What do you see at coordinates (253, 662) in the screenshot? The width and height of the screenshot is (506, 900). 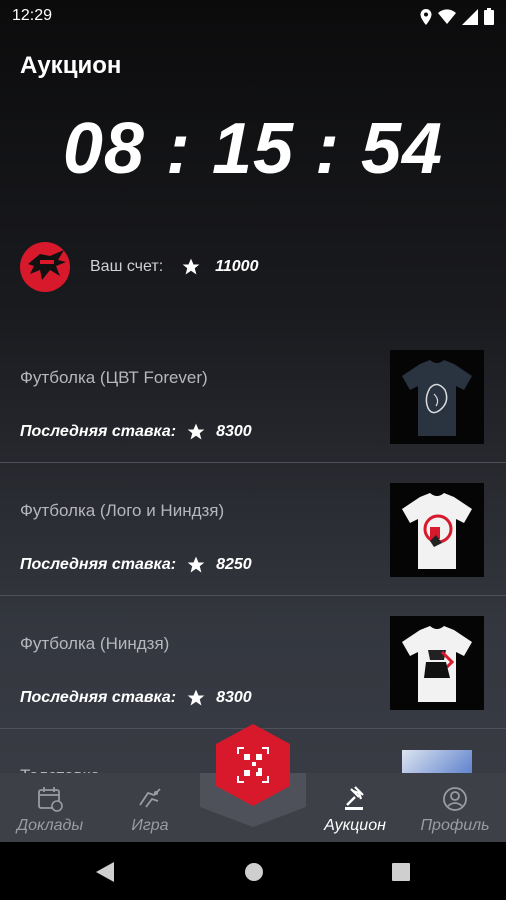 I see `auction-item: Футболка (Ниндзя) Последняя ставка: 8300` at bounding box center [253, 662].